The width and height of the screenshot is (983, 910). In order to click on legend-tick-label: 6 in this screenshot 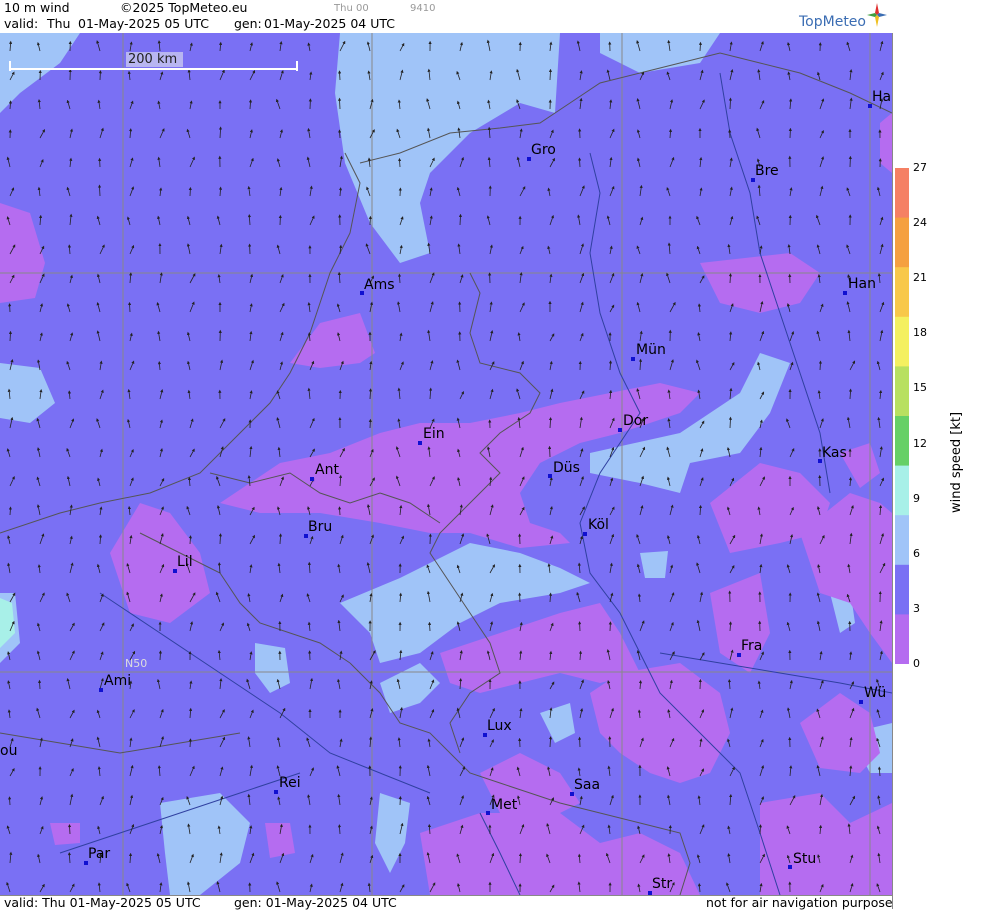, I will do `click(916, 553)`.